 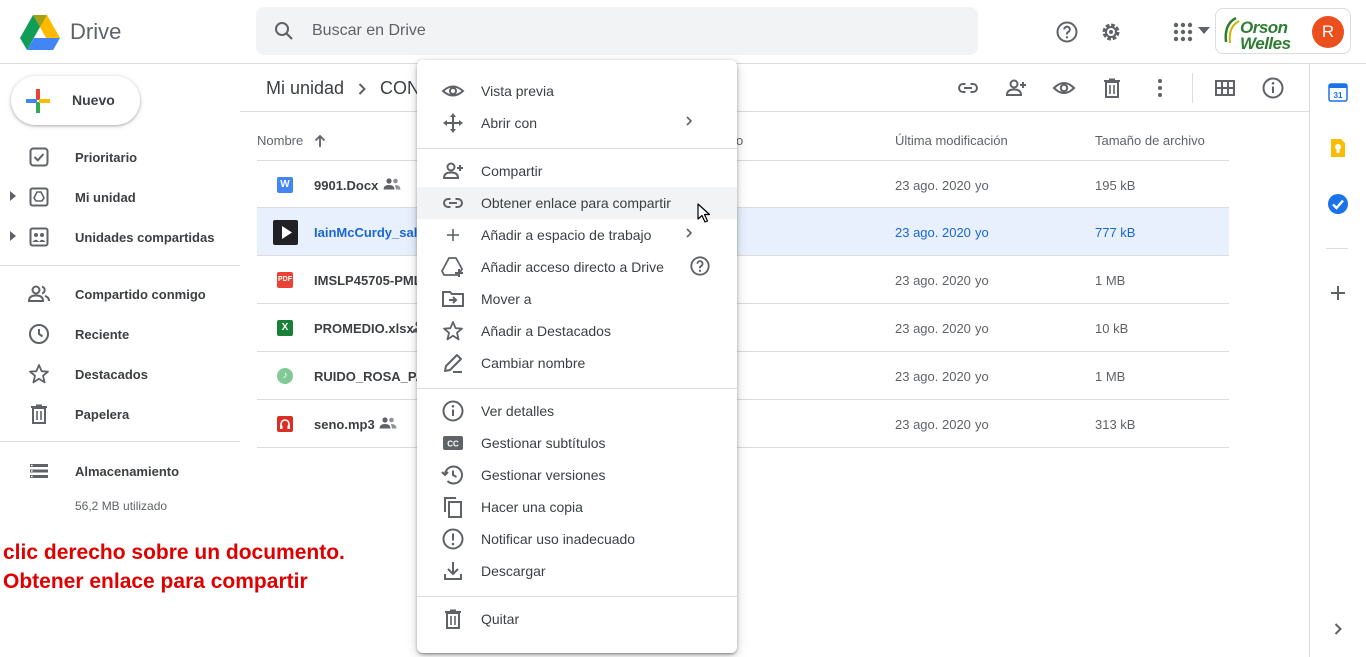 What do you see at coordinates (453, 507) in the screenshot?
I see `copy-icon` at bounding box center [453, 507].